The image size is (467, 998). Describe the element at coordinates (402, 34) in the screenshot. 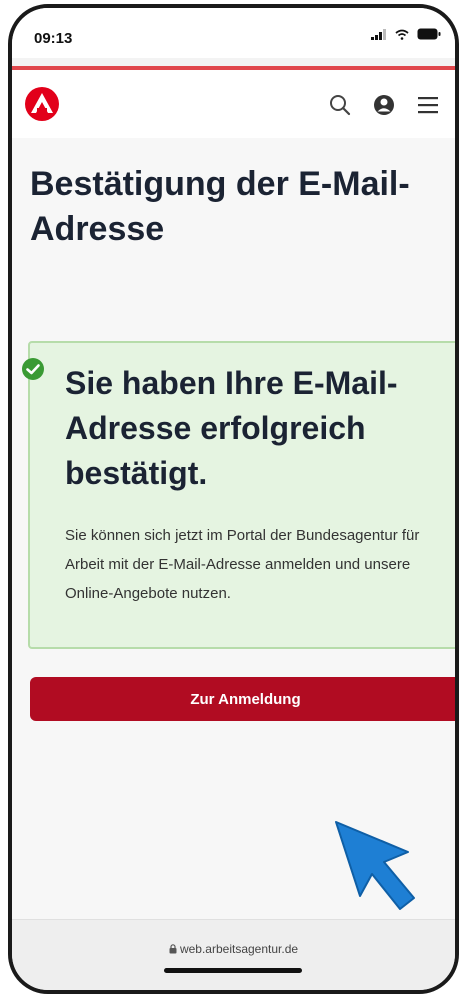

I see `wifi-icon` at that location.